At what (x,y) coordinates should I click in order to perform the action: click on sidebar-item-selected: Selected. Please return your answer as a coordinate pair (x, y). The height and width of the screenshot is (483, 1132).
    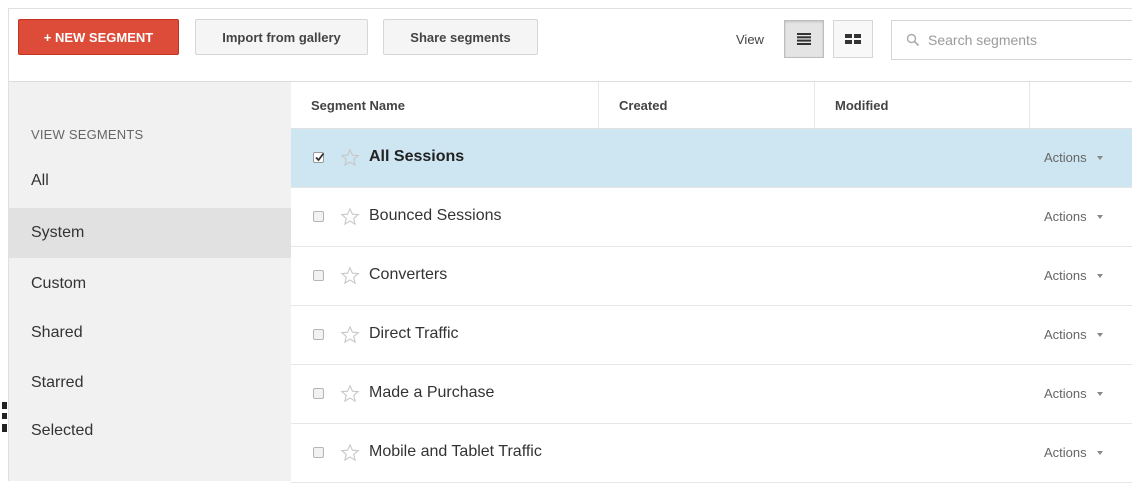
    Looking at the image, I should click on (150, 431).